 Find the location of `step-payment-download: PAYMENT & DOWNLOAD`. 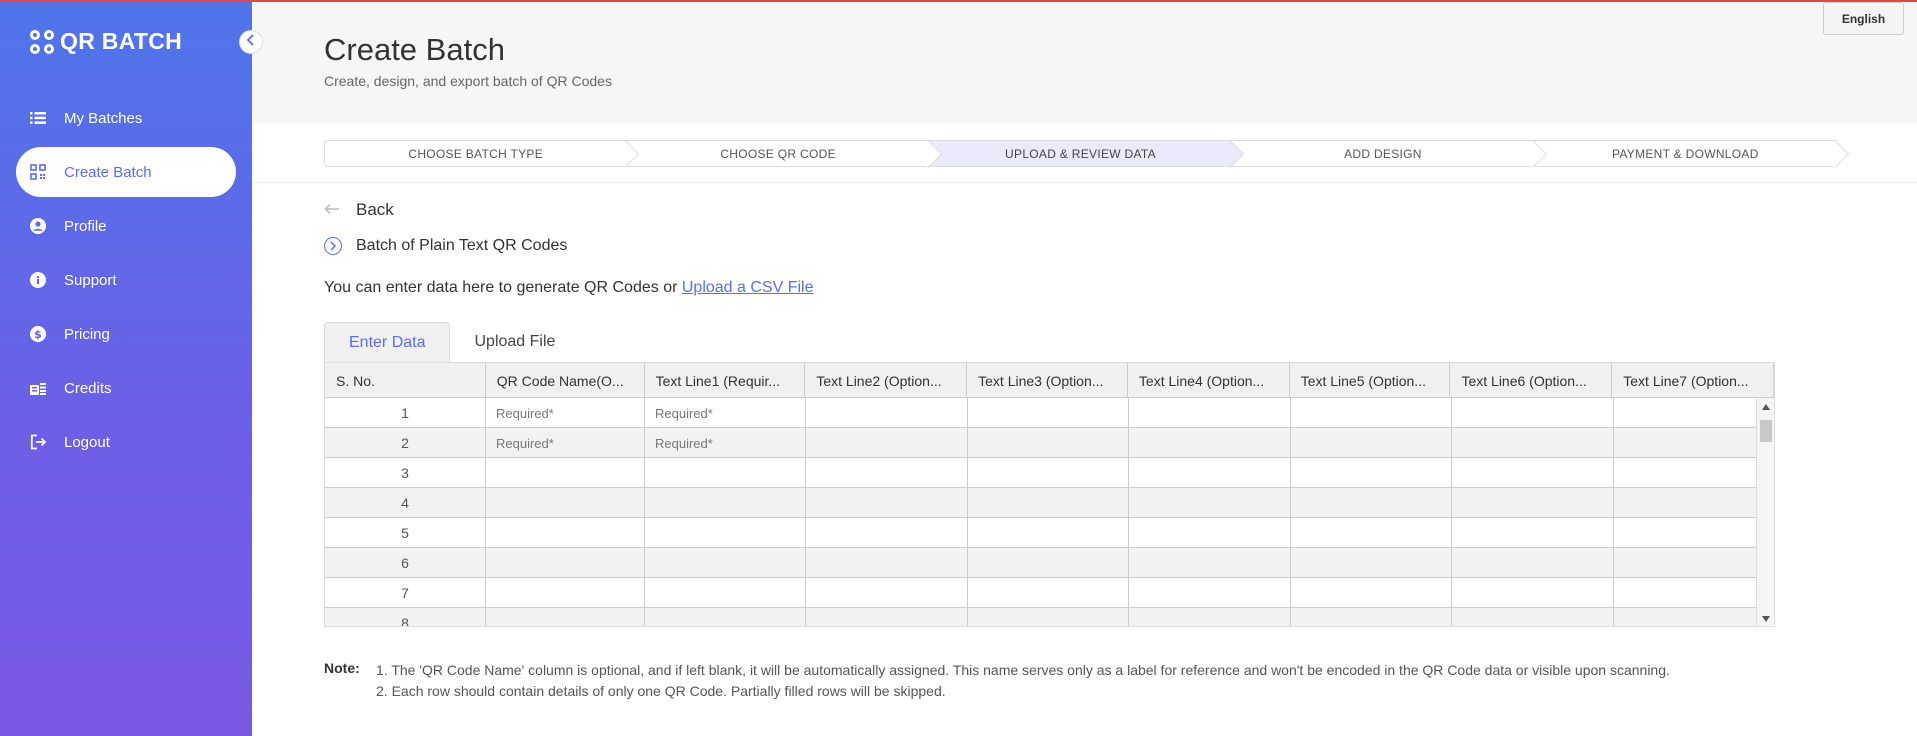

step-payment-download: PAYMENT & DOWNLOAD is located at coordinates (1685, 153).